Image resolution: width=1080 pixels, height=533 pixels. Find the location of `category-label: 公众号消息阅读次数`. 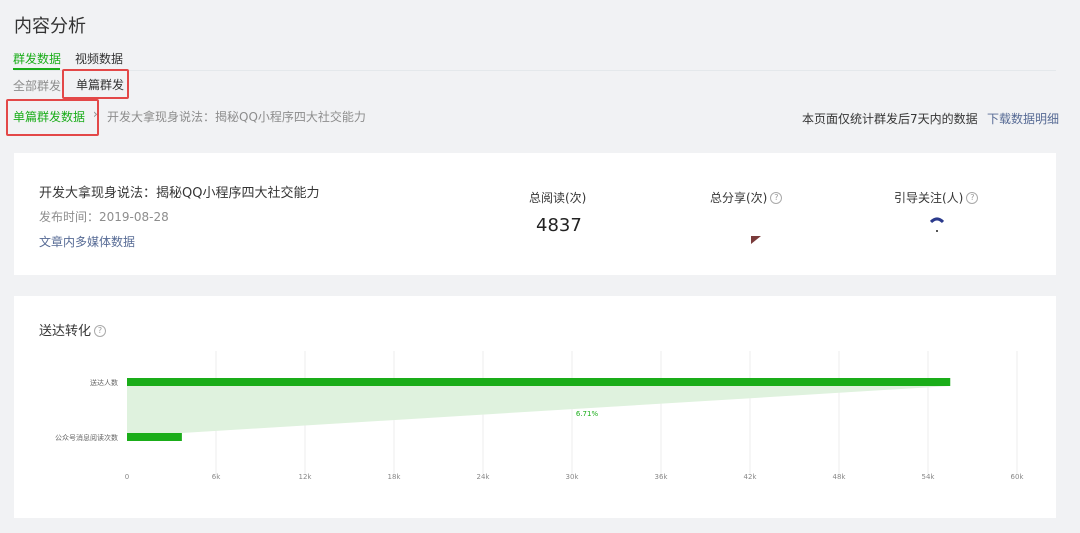

category-label: 公众号消息阅读次数 is located at coordinates (86, 437).